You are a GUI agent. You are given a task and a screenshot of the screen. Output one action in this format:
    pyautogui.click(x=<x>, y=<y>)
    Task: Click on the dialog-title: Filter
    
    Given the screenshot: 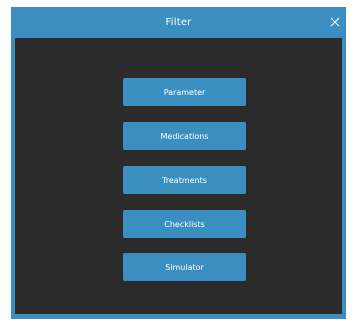 What is the action you would take?
    pyautogui.click(x=178, y=22)
    